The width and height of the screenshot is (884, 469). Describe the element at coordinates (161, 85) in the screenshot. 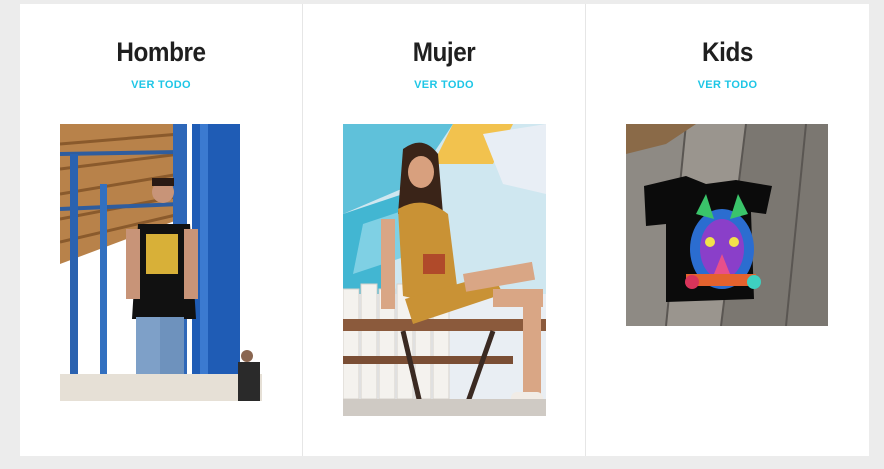

I see `ver-todo-link-hombre: VER TODO` at that location.